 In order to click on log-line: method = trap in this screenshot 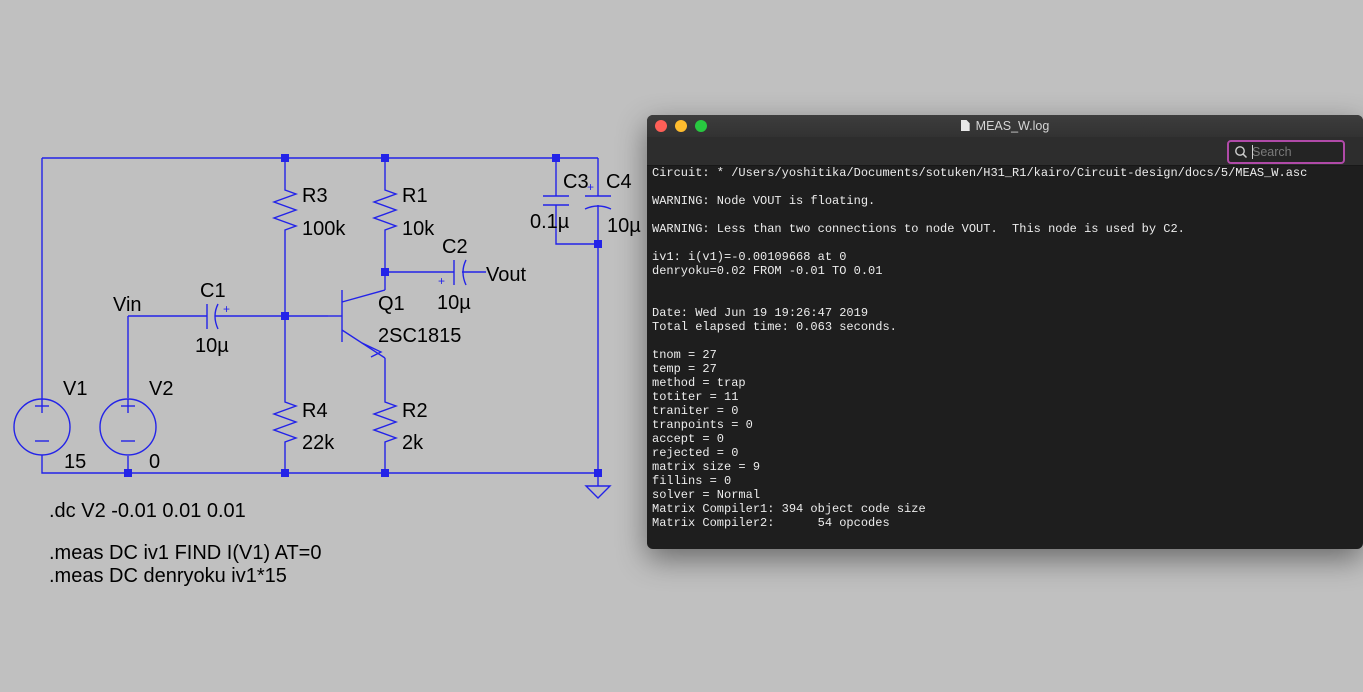, I will do `click(699, 383)`.